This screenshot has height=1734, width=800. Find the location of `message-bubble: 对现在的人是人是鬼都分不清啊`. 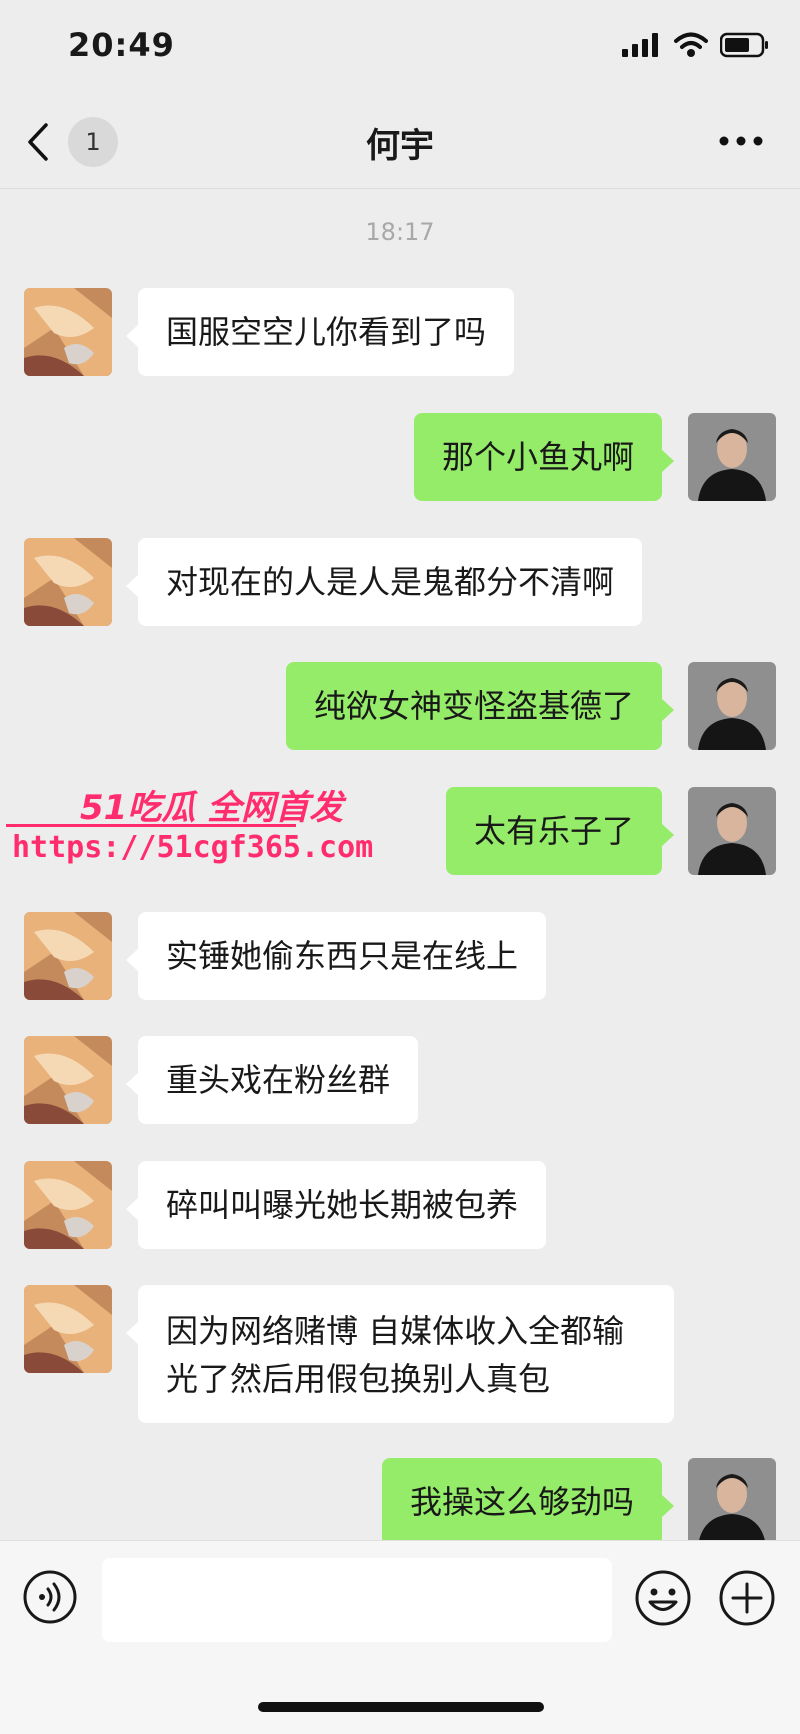

message-bubble: 对现在的人是人是鬼都分不清啊 is located at coordinates (384, 582).